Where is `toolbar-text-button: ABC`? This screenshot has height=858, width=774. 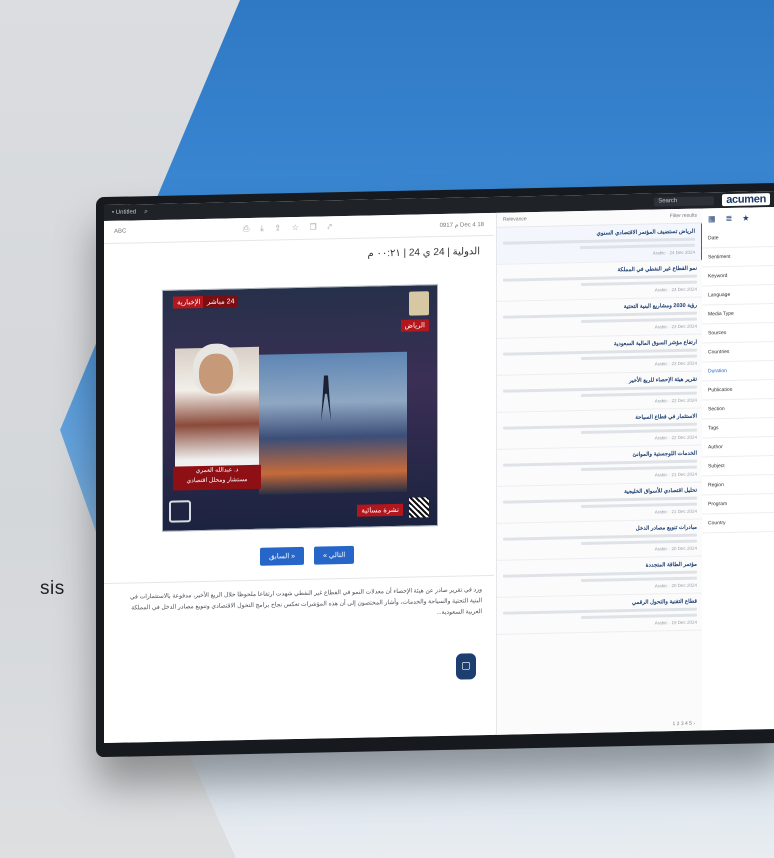 toolbar-text-button: ABC is located at coordinates (120, 232).